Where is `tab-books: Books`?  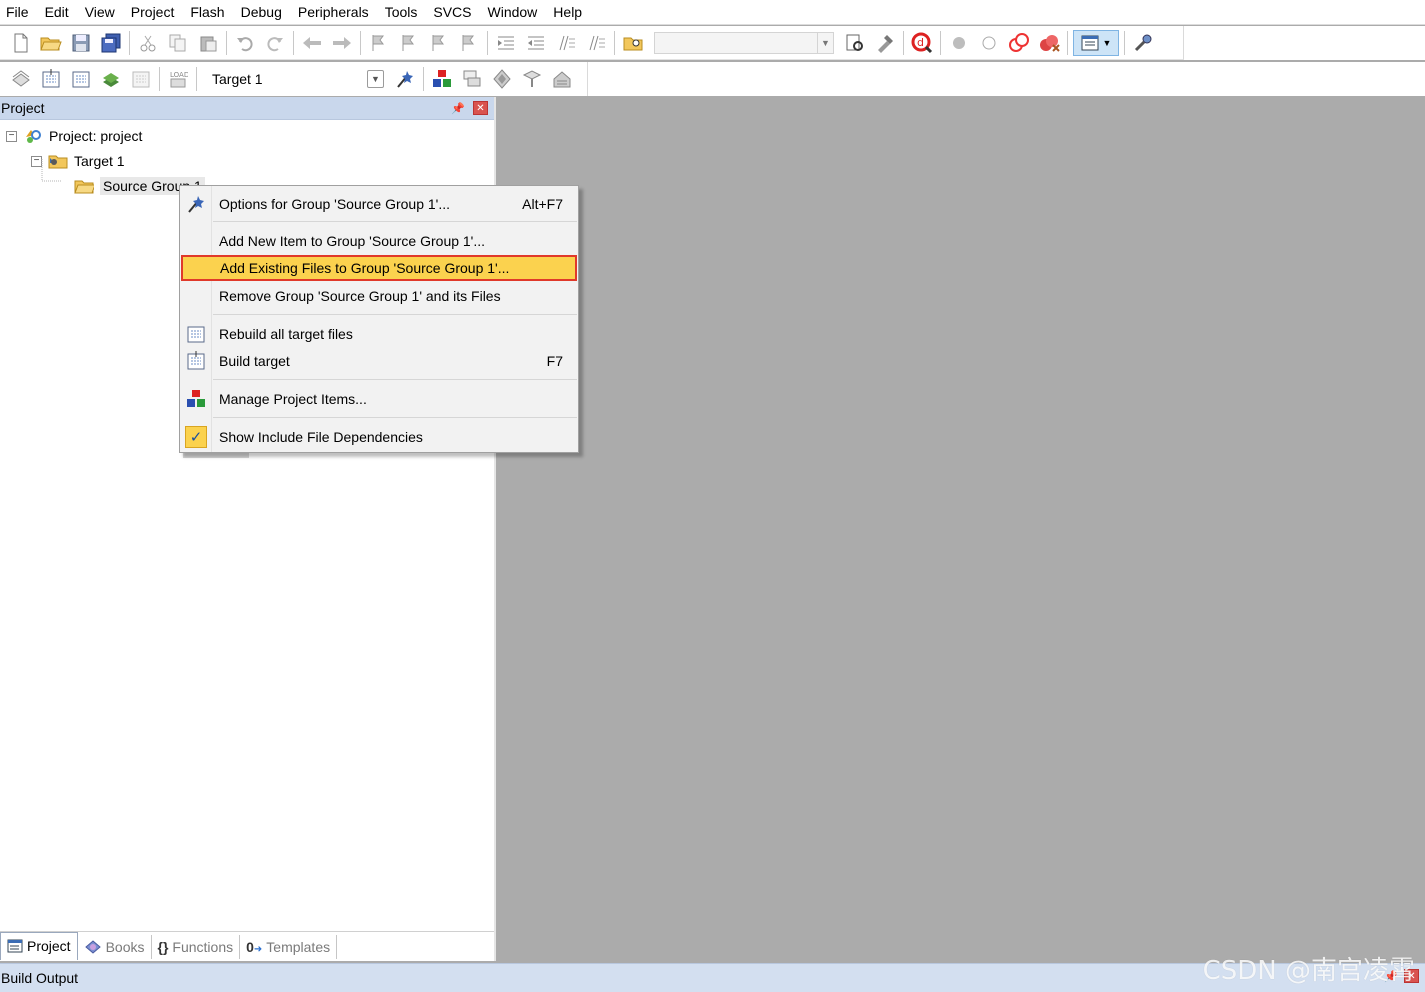 tab-books: Books is located at coordinates (115, 946).